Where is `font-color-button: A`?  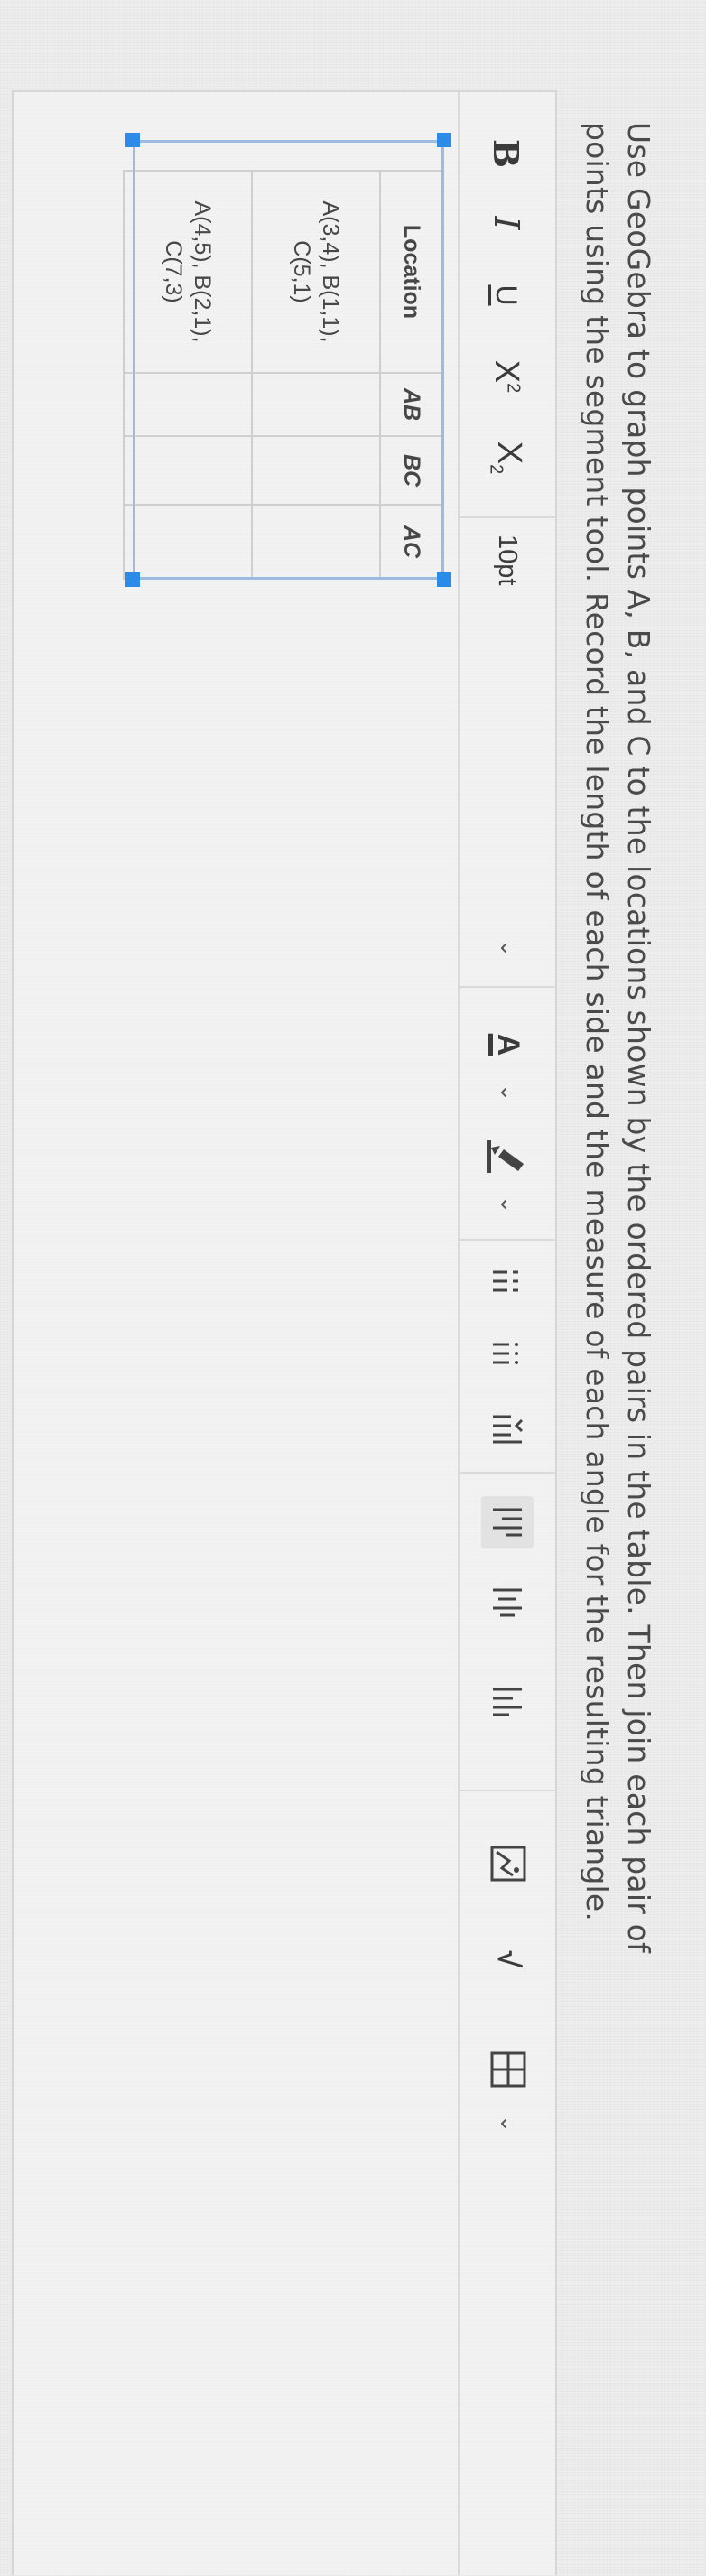
font-color-button: A is located at coordinates (508, 1044).